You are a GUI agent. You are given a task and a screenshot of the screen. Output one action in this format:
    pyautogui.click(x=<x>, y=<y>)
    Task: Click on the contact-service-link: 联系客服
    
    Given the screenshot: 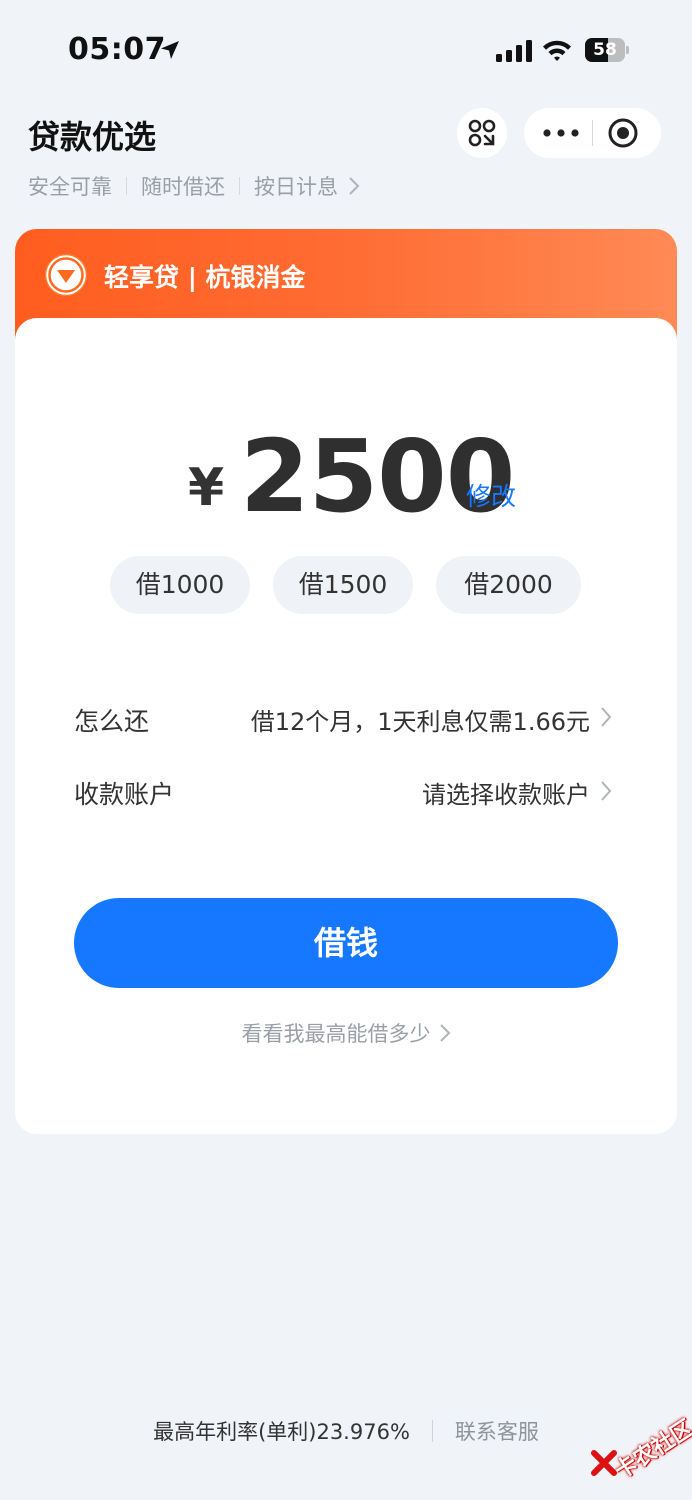 What is the action you would take?
    pyautogui.click(x=497, y=1431)
    